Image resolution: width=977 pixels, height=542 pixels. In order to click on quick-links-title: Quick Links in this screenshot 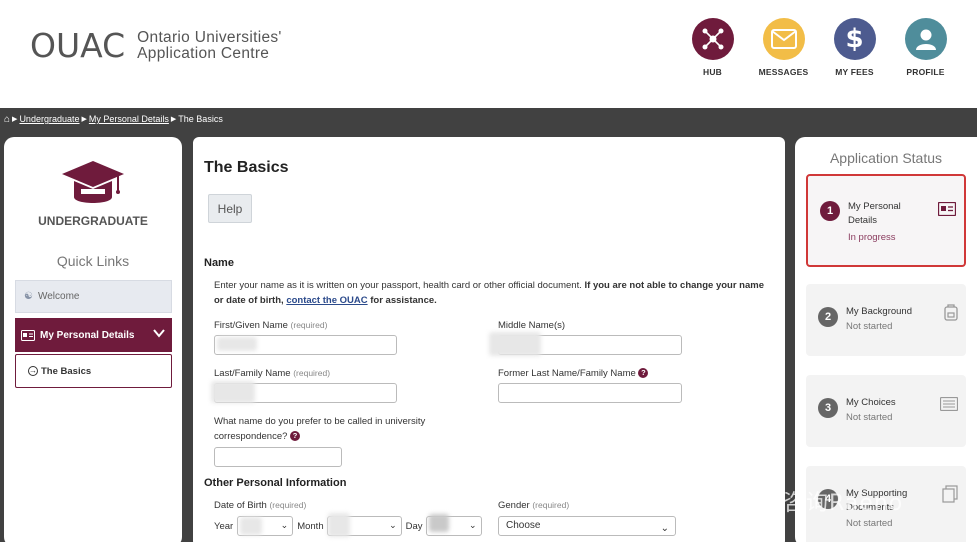, I will do `click(93, 261)`.